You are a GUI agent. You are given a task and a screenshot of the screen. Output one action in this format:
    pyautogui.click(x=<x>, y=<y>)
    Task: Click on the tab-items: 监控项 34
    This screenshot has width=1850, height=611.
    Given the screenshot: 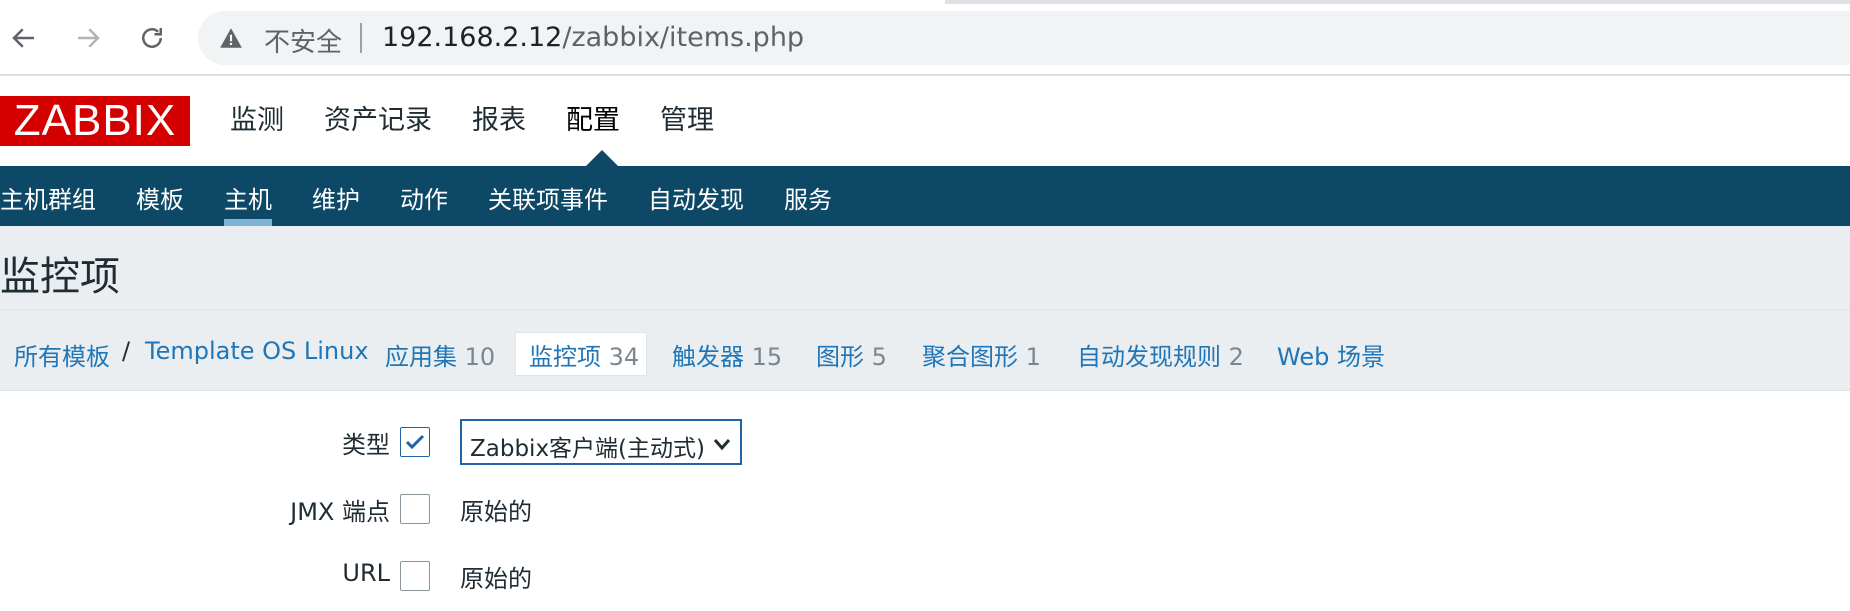 What is the action you would take?
    pyautogui.click(x=584, y=354)
    